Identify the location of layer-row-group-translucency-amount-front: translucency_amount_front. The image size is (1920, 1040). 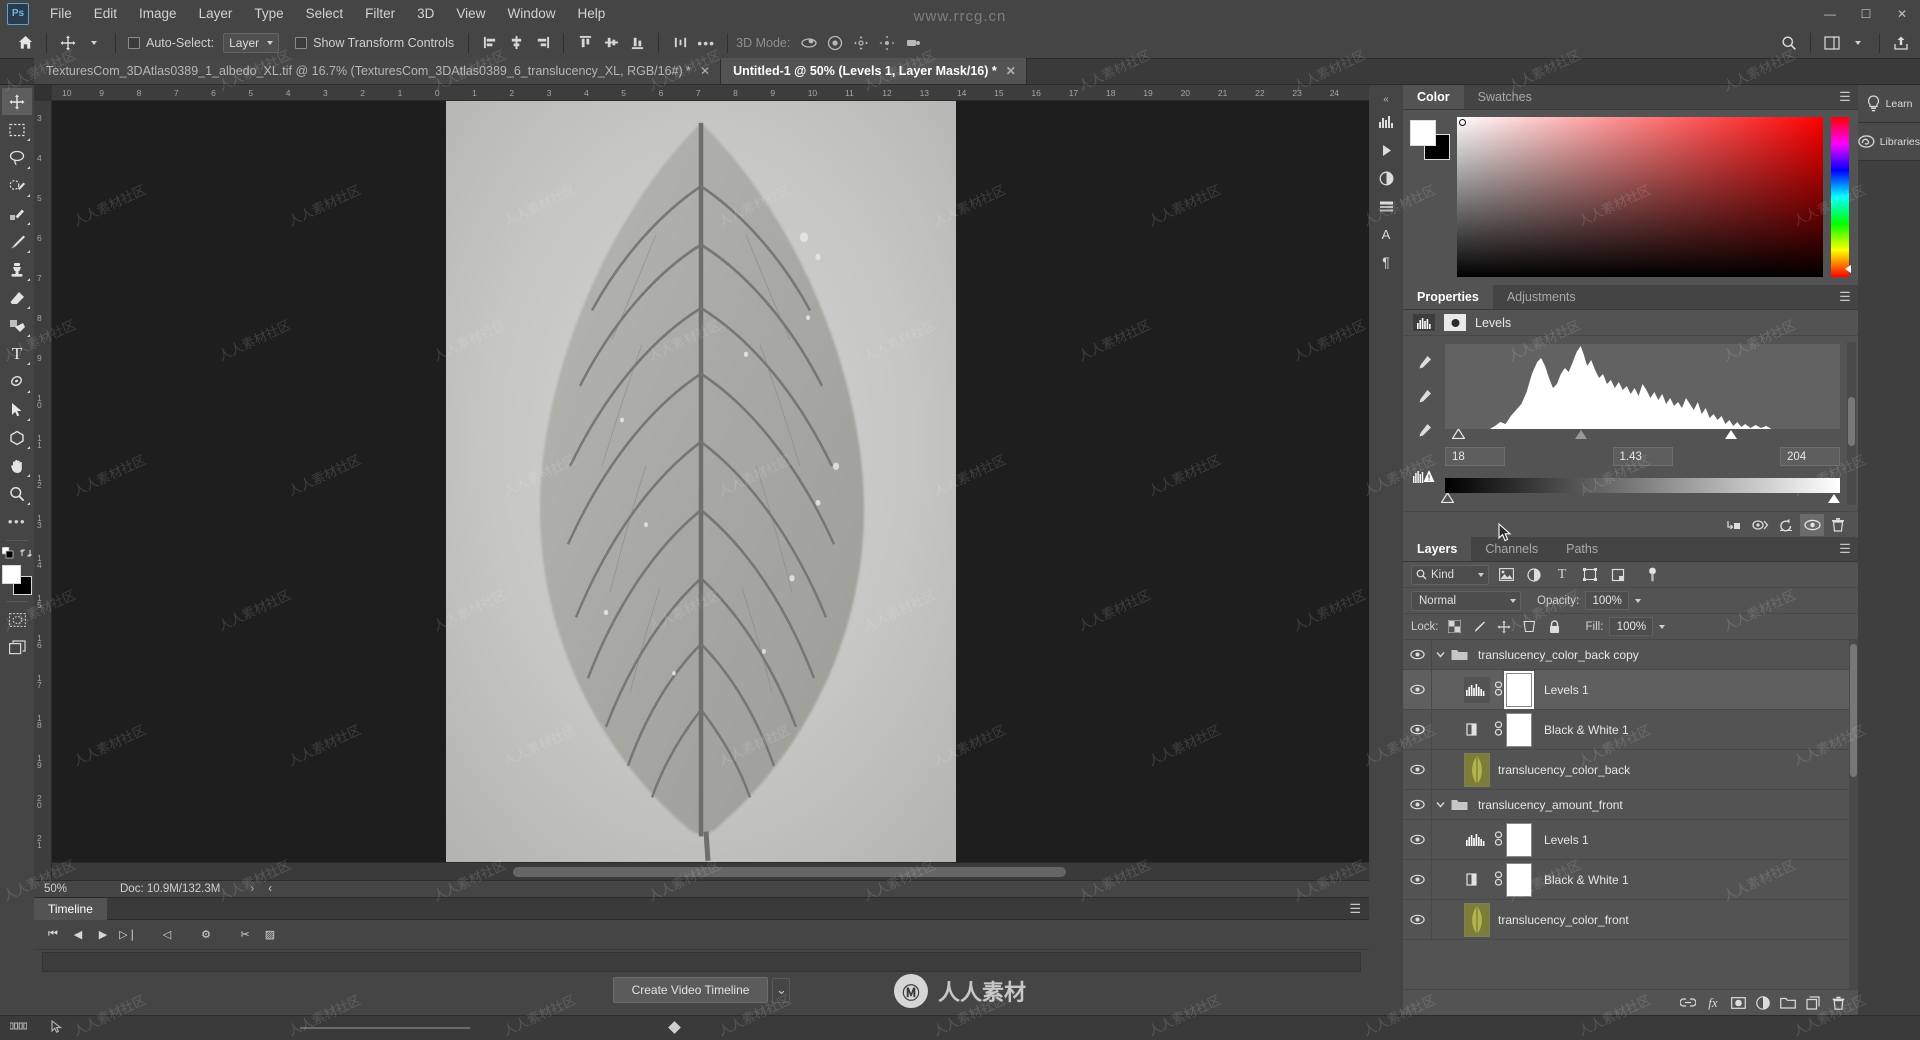
(1630, 804).